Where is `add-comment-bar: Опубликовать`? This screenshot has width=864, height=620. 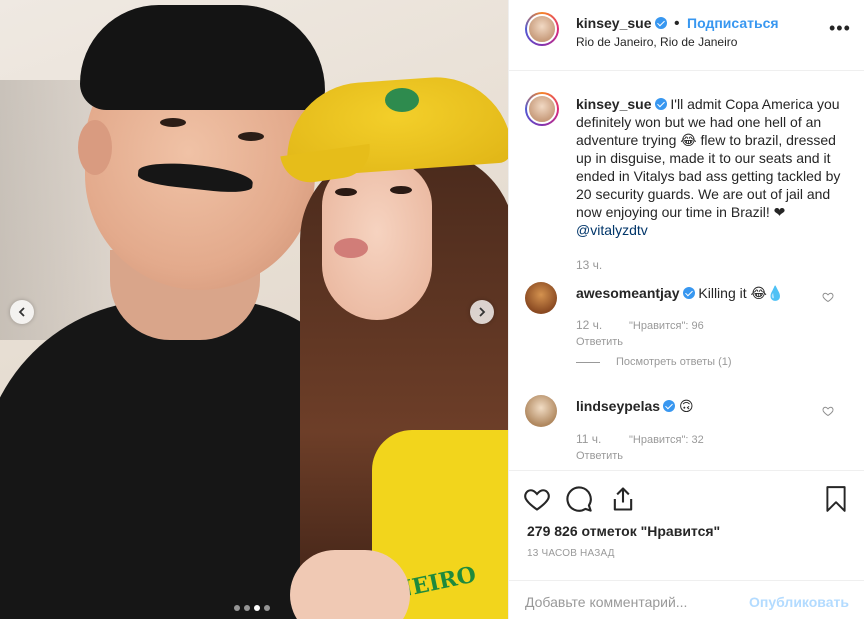
add-comment-bar: Опубликовать is located at coordinates (686, 600).